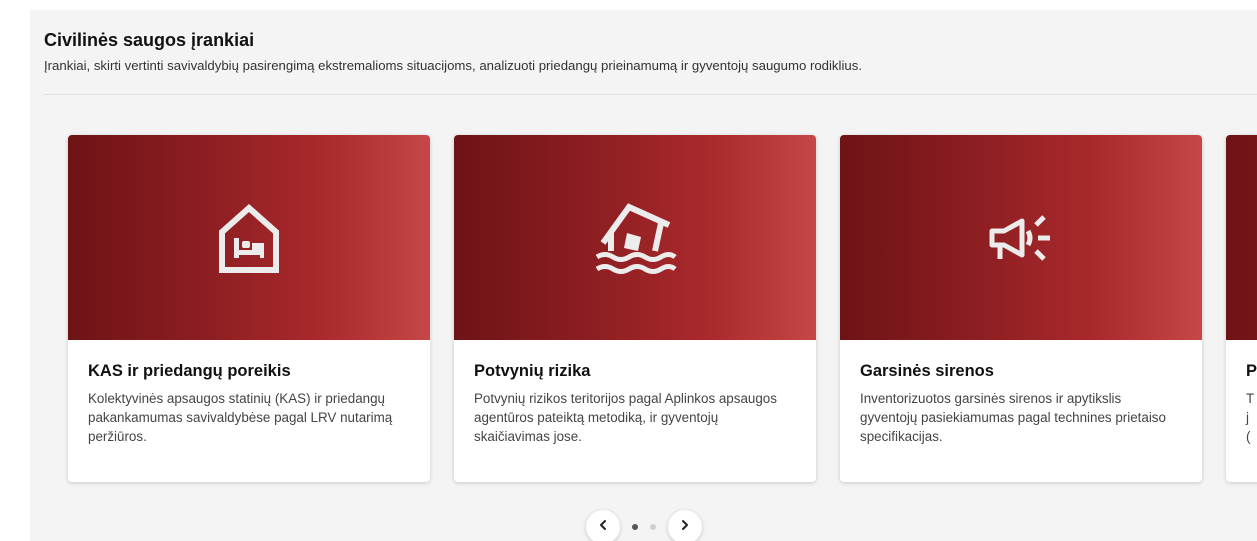  I want to click on megaphone-icon, so click(1021, 238).